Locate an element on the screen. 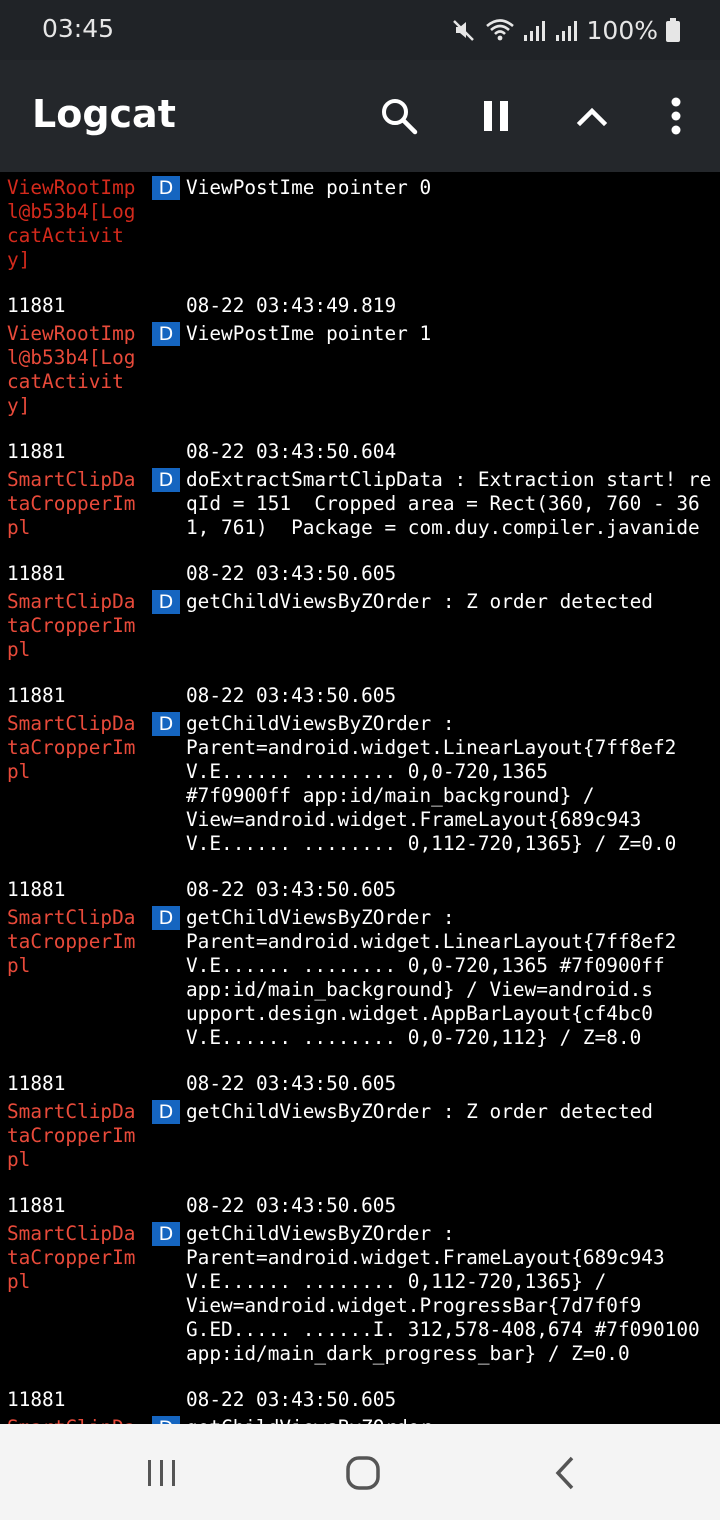 This screenshot has height=1520, width=720. chevron-up-icon is located at coordinates (592, 116).